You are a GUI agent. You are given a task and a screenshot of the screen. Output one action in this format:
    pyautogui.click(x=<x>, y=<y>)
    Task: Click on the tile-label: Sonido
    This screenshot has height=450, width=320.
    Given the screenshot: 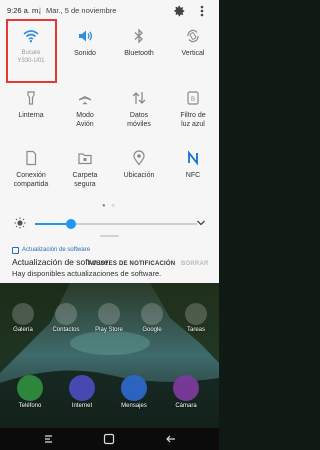 What is the action you would take?
    pyautogui.click(x=85, y=53)
    